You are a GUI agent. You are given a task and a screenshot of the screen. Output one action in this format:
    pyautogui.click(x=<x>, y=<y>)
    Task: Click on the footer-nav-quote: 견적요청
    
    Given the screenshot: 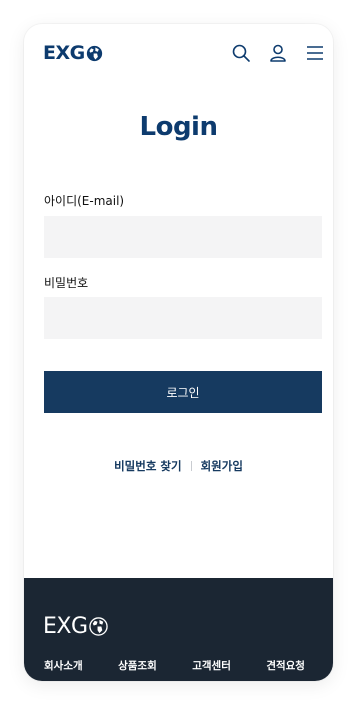 What is the action you would take?
    pyautogui.click(x=285, y=665)
    